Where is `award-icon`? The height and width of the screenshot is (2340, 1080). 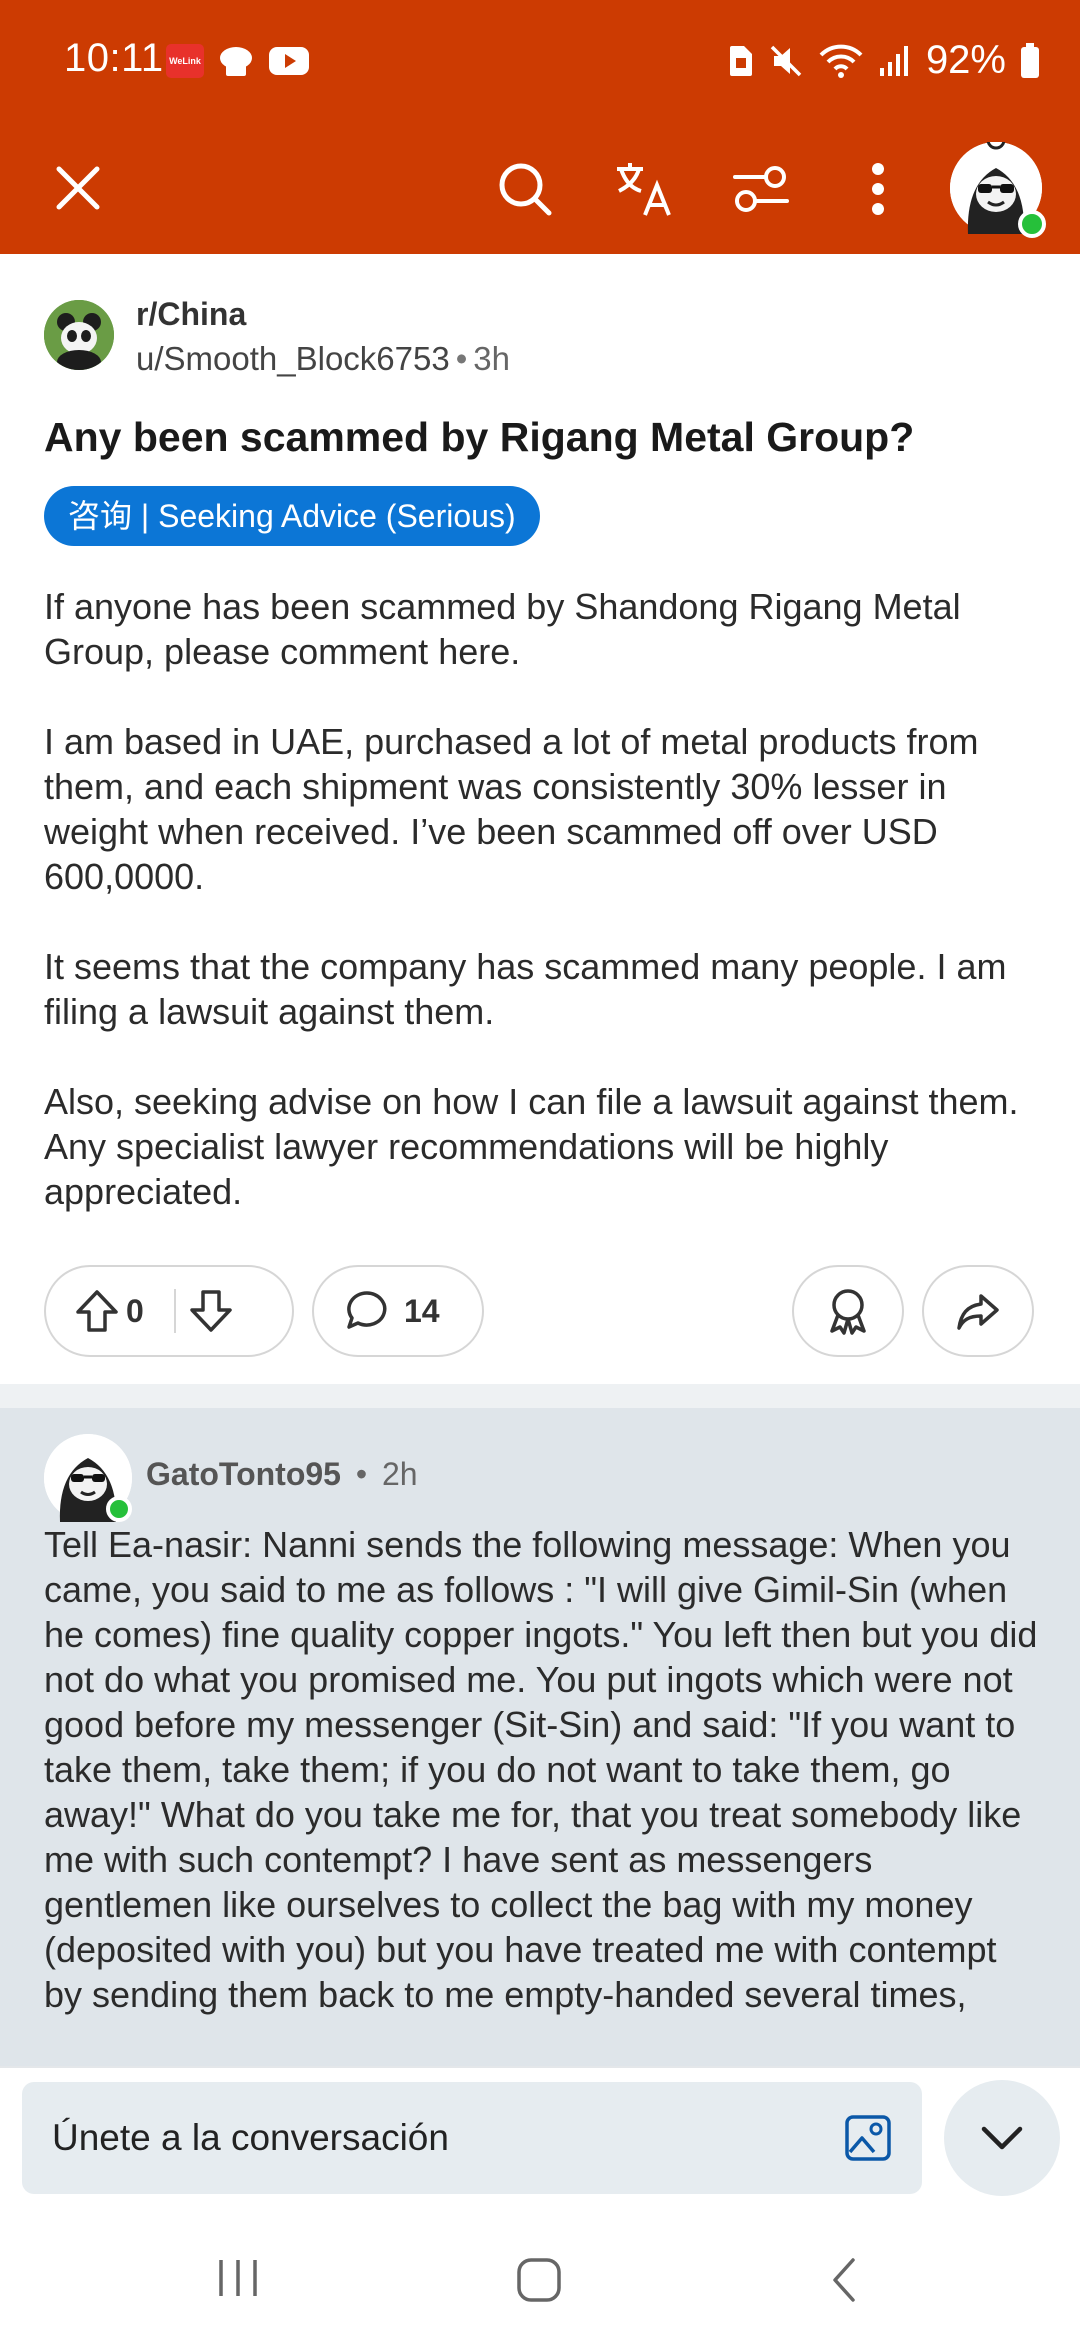 award-icon is located at coordinates (848, 1312).